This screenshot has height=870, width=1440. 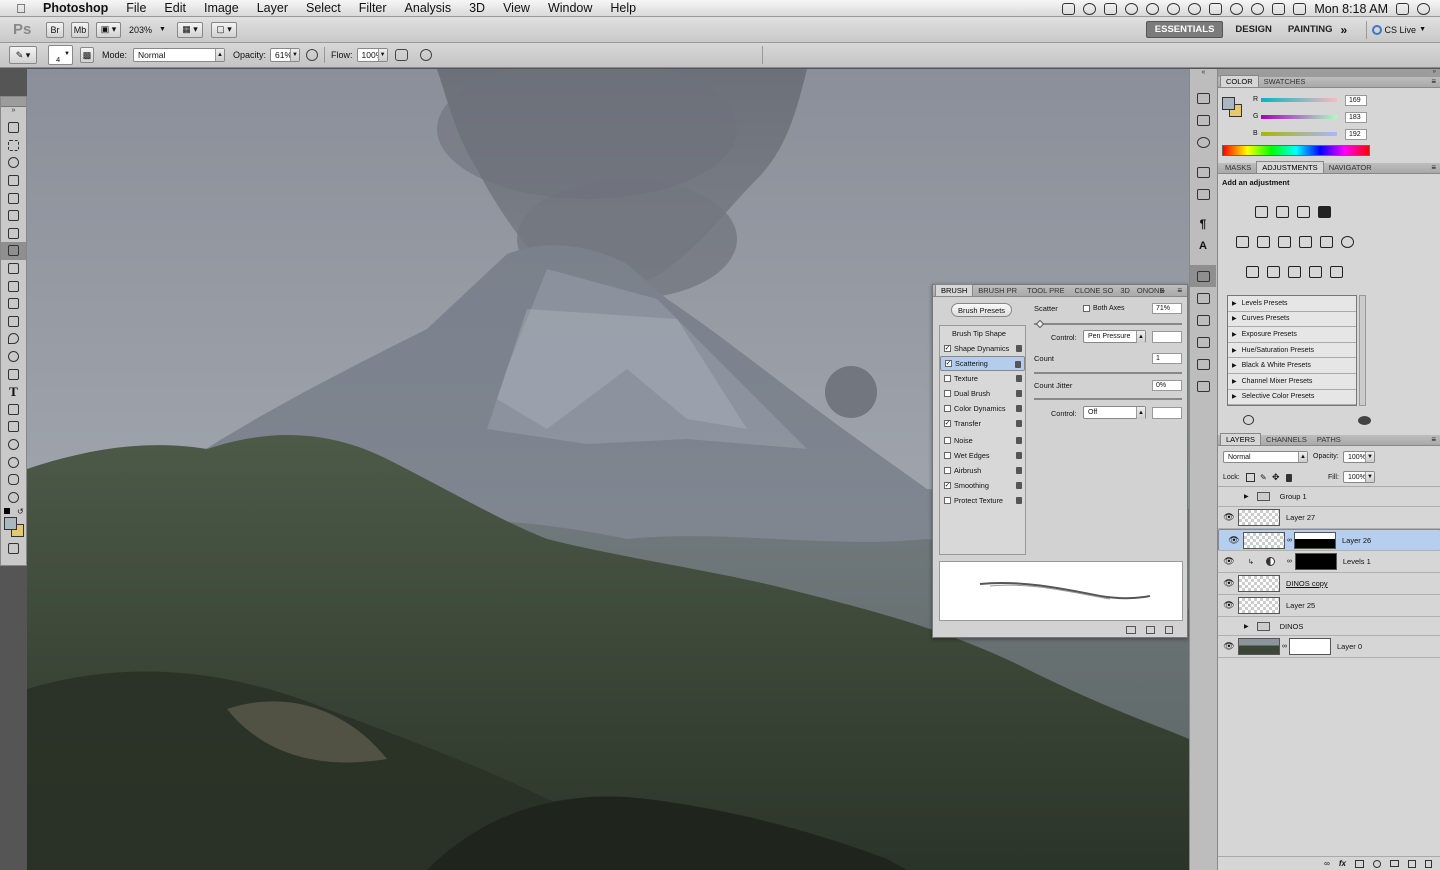 What do you see at coordinates (136, 8) in the screenshot?
I see `menu-file: File` at bounding box center [136, 8].